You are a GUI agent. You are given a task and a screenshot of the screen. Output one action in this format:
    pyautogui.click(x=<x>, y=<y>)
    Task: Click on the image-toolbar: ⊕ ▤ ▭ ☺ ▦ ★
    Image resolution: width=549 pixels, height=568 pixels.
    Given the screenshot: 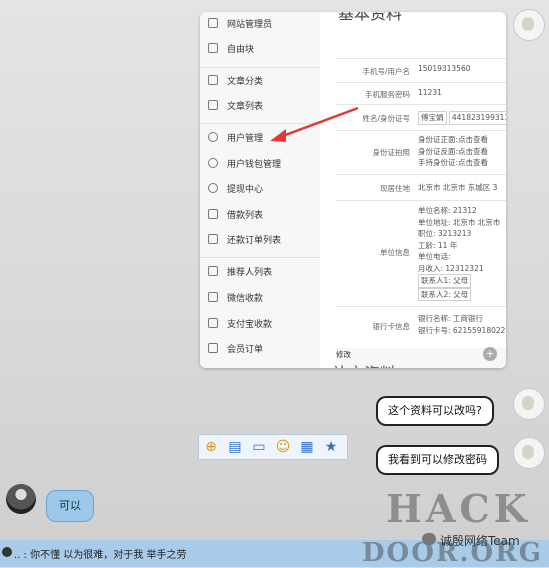 What is the action you would take?
    pyautogui.click(x=273, y=447)
    